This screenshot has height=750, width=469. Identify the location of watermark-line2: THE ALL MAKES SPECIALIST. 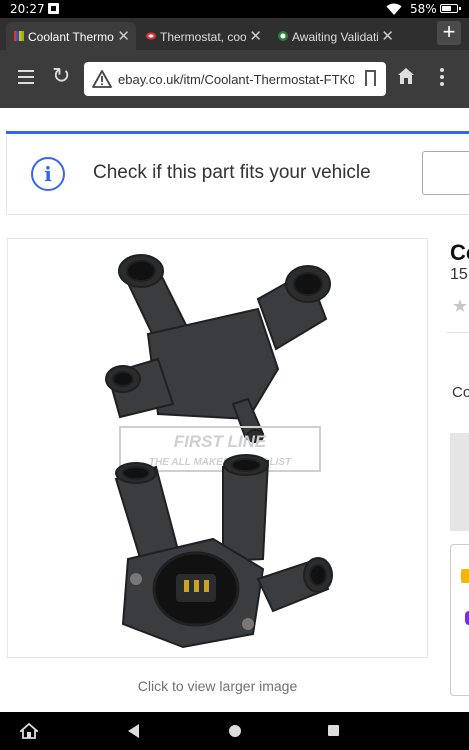
(220, 462).